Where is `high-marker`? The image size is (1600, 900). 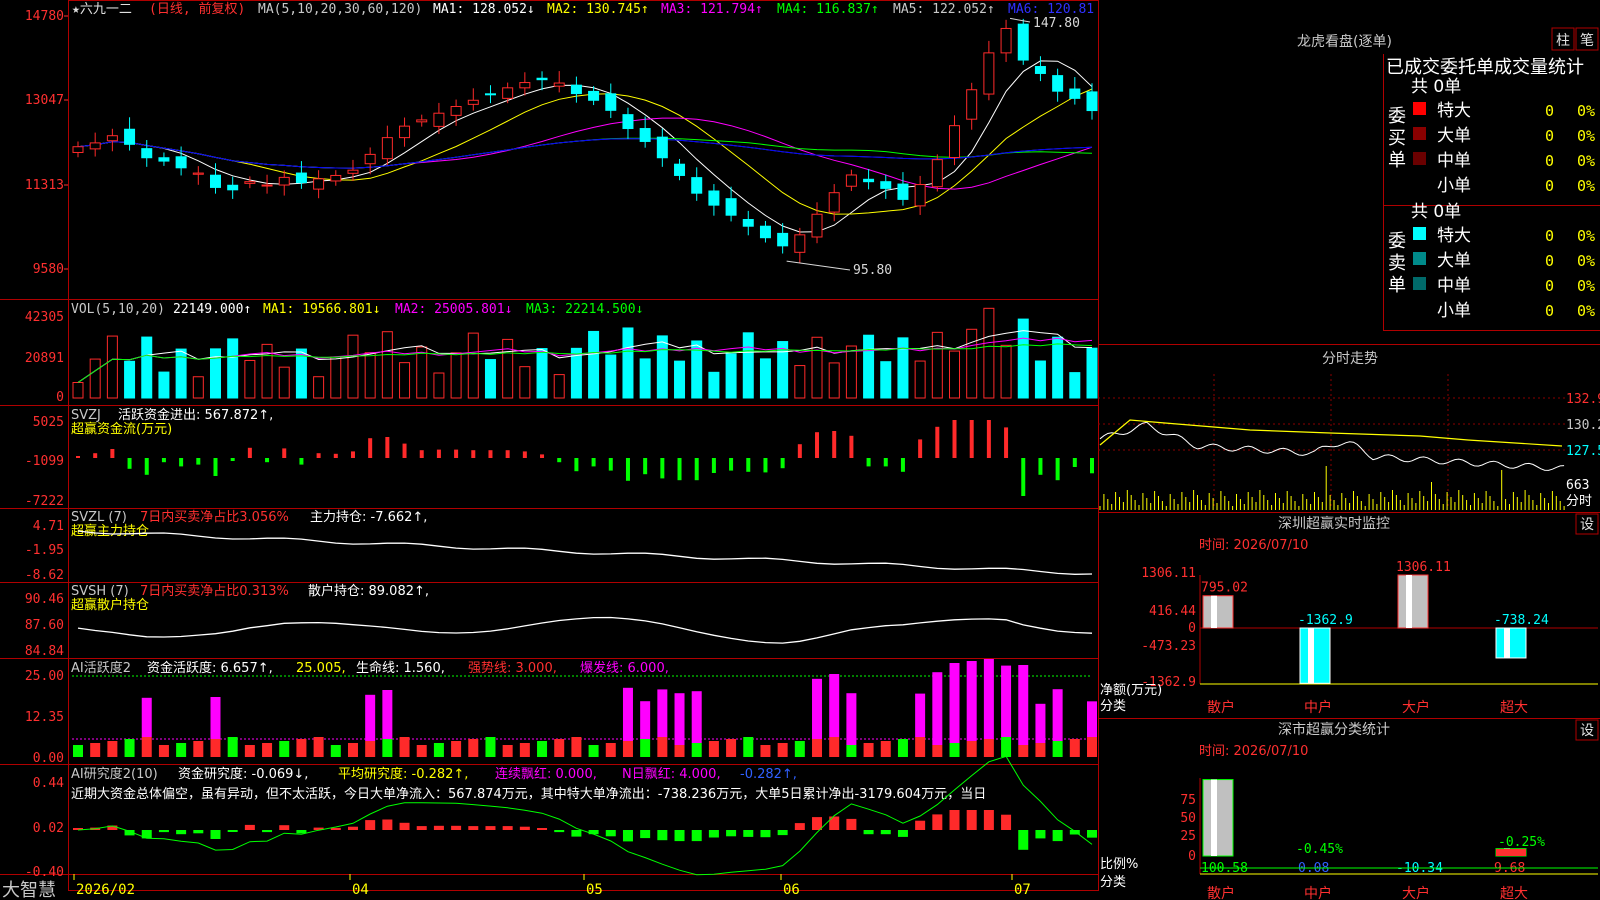
high-marker is located at coordinates (1020, 20).